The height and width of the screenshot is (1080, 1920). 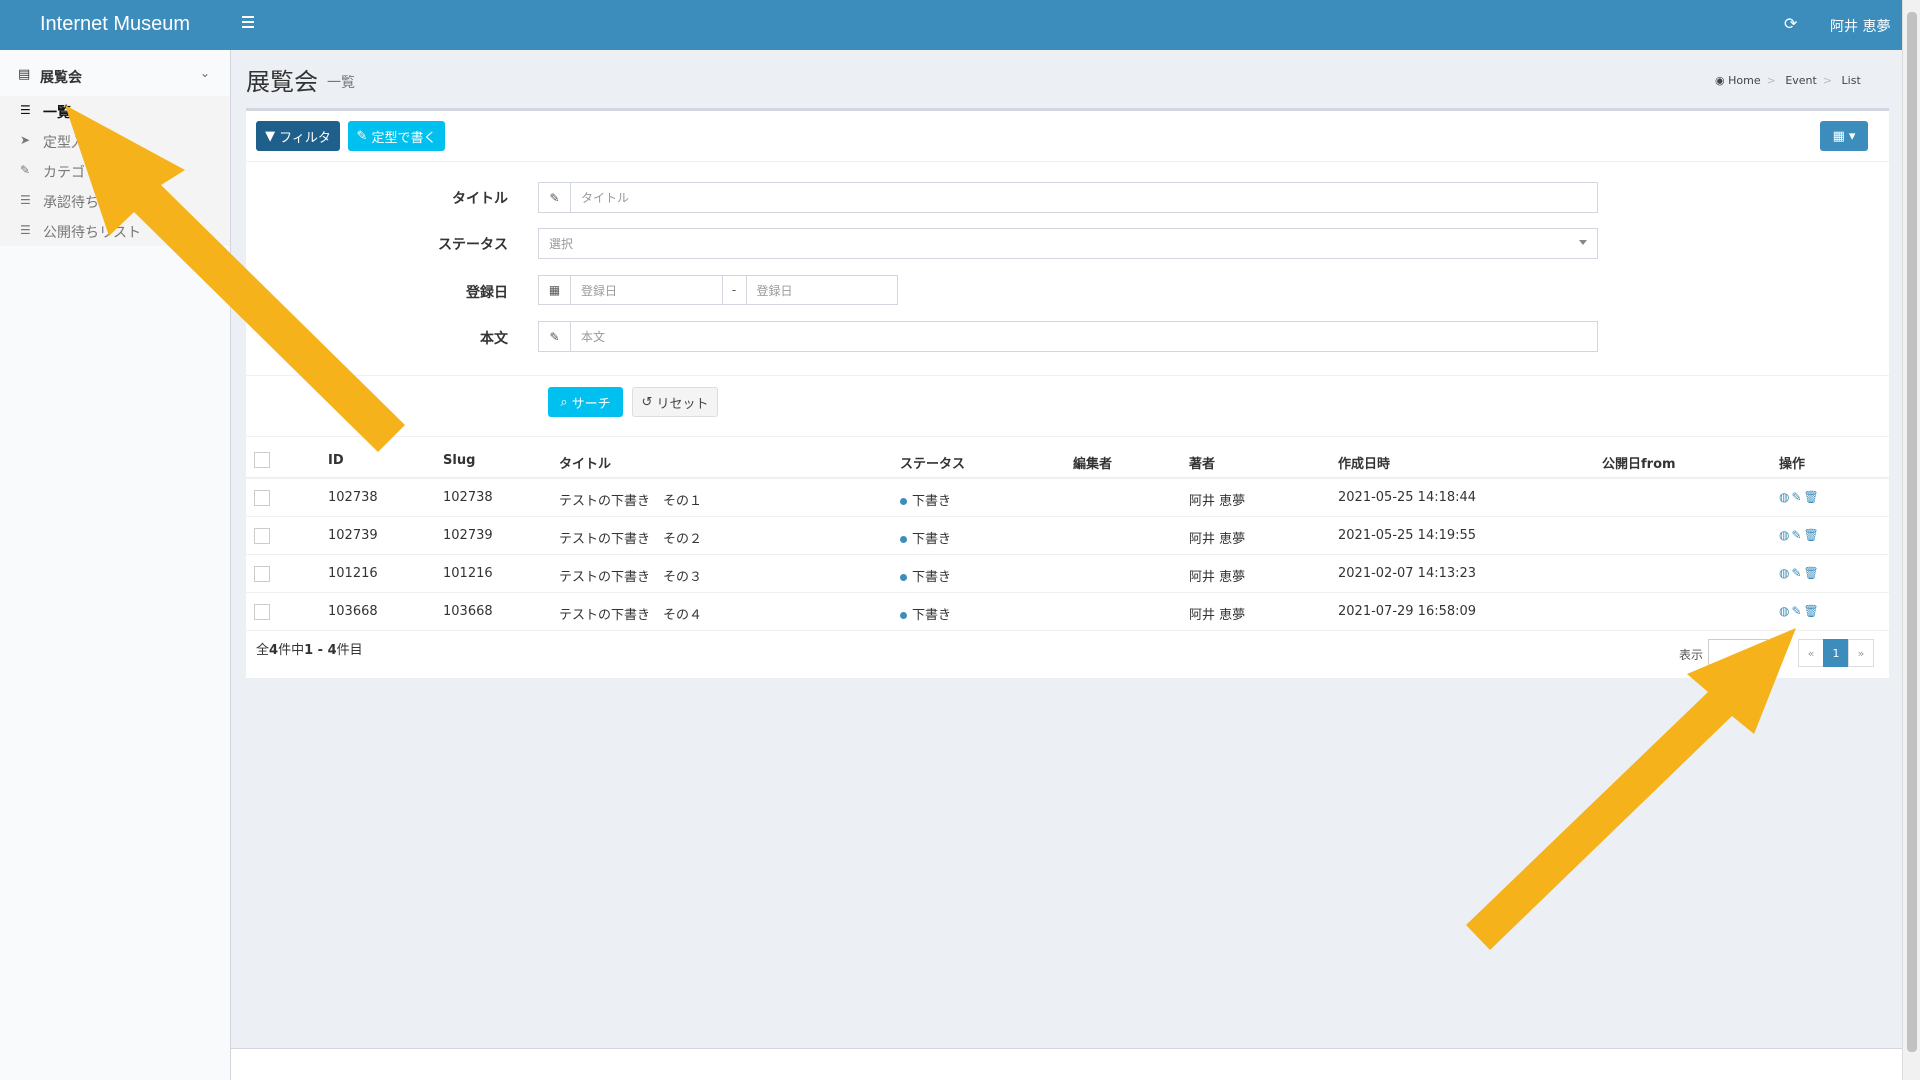 What do you see at coordinates (630, 575) in the screenshot?
I see `cell-title: テストの下書き その３` at bounding box center [630, 575].